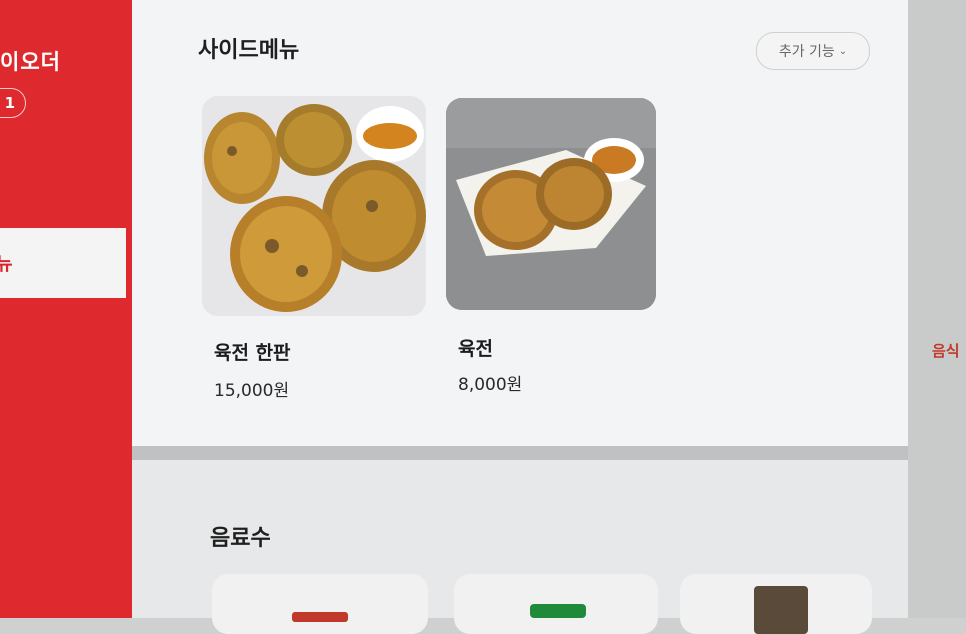  I want to click on table-number-badge: 1, so click(13, 103).